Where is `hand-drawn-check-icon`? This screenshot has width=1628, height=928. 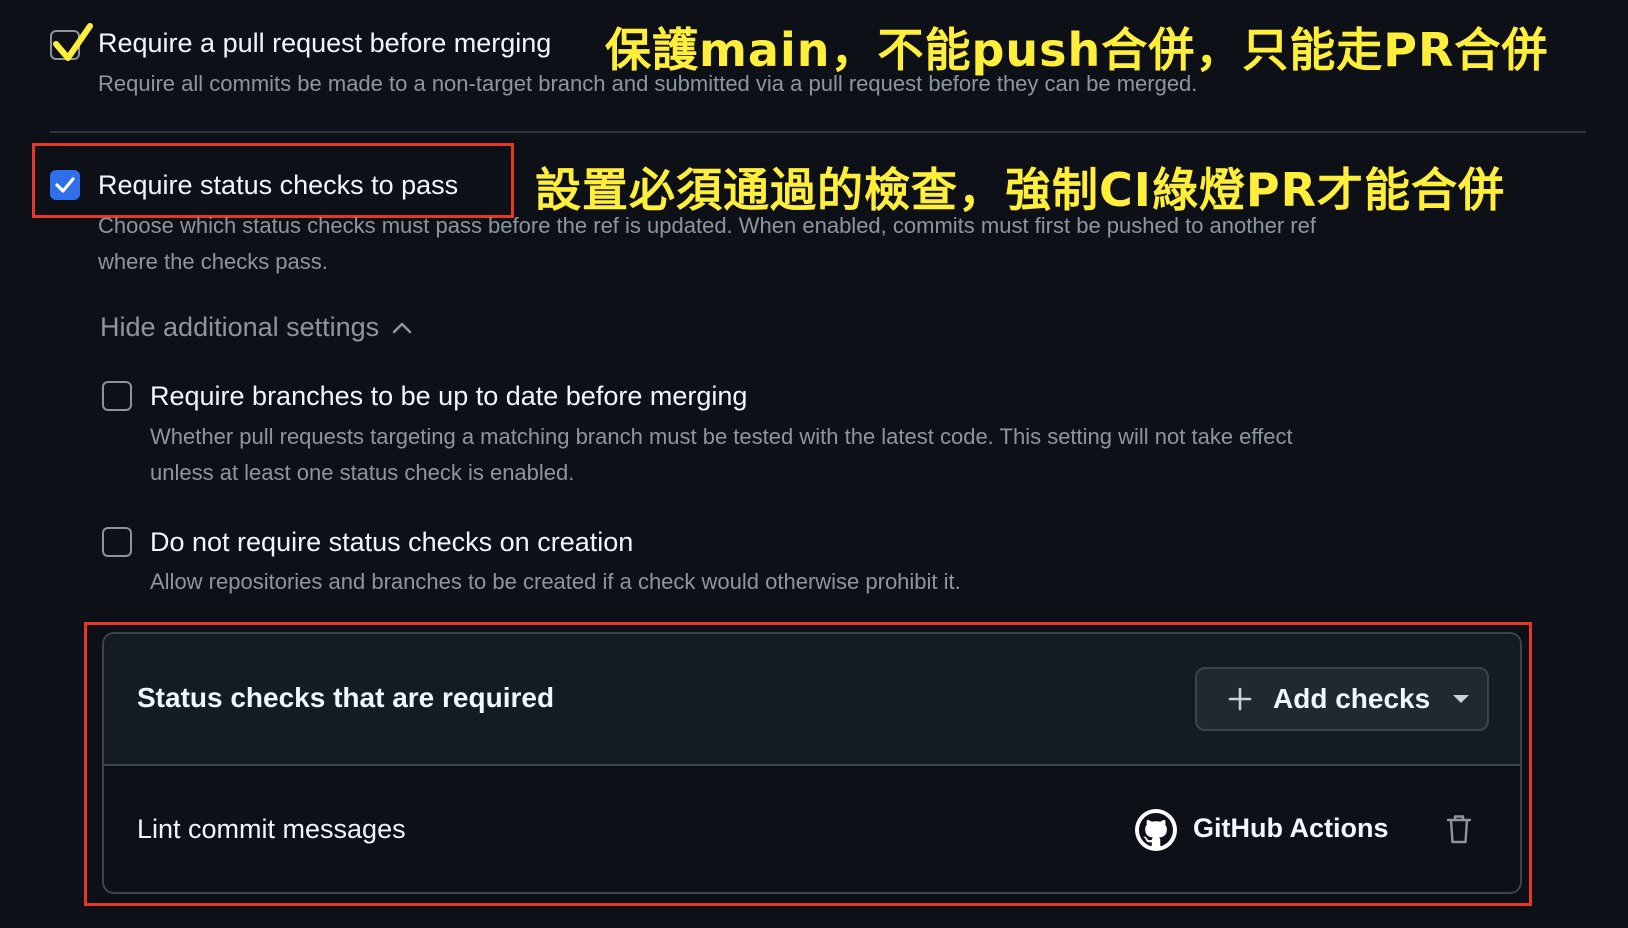 hand-drawn-check-icon is located at coordinates (73, 42).